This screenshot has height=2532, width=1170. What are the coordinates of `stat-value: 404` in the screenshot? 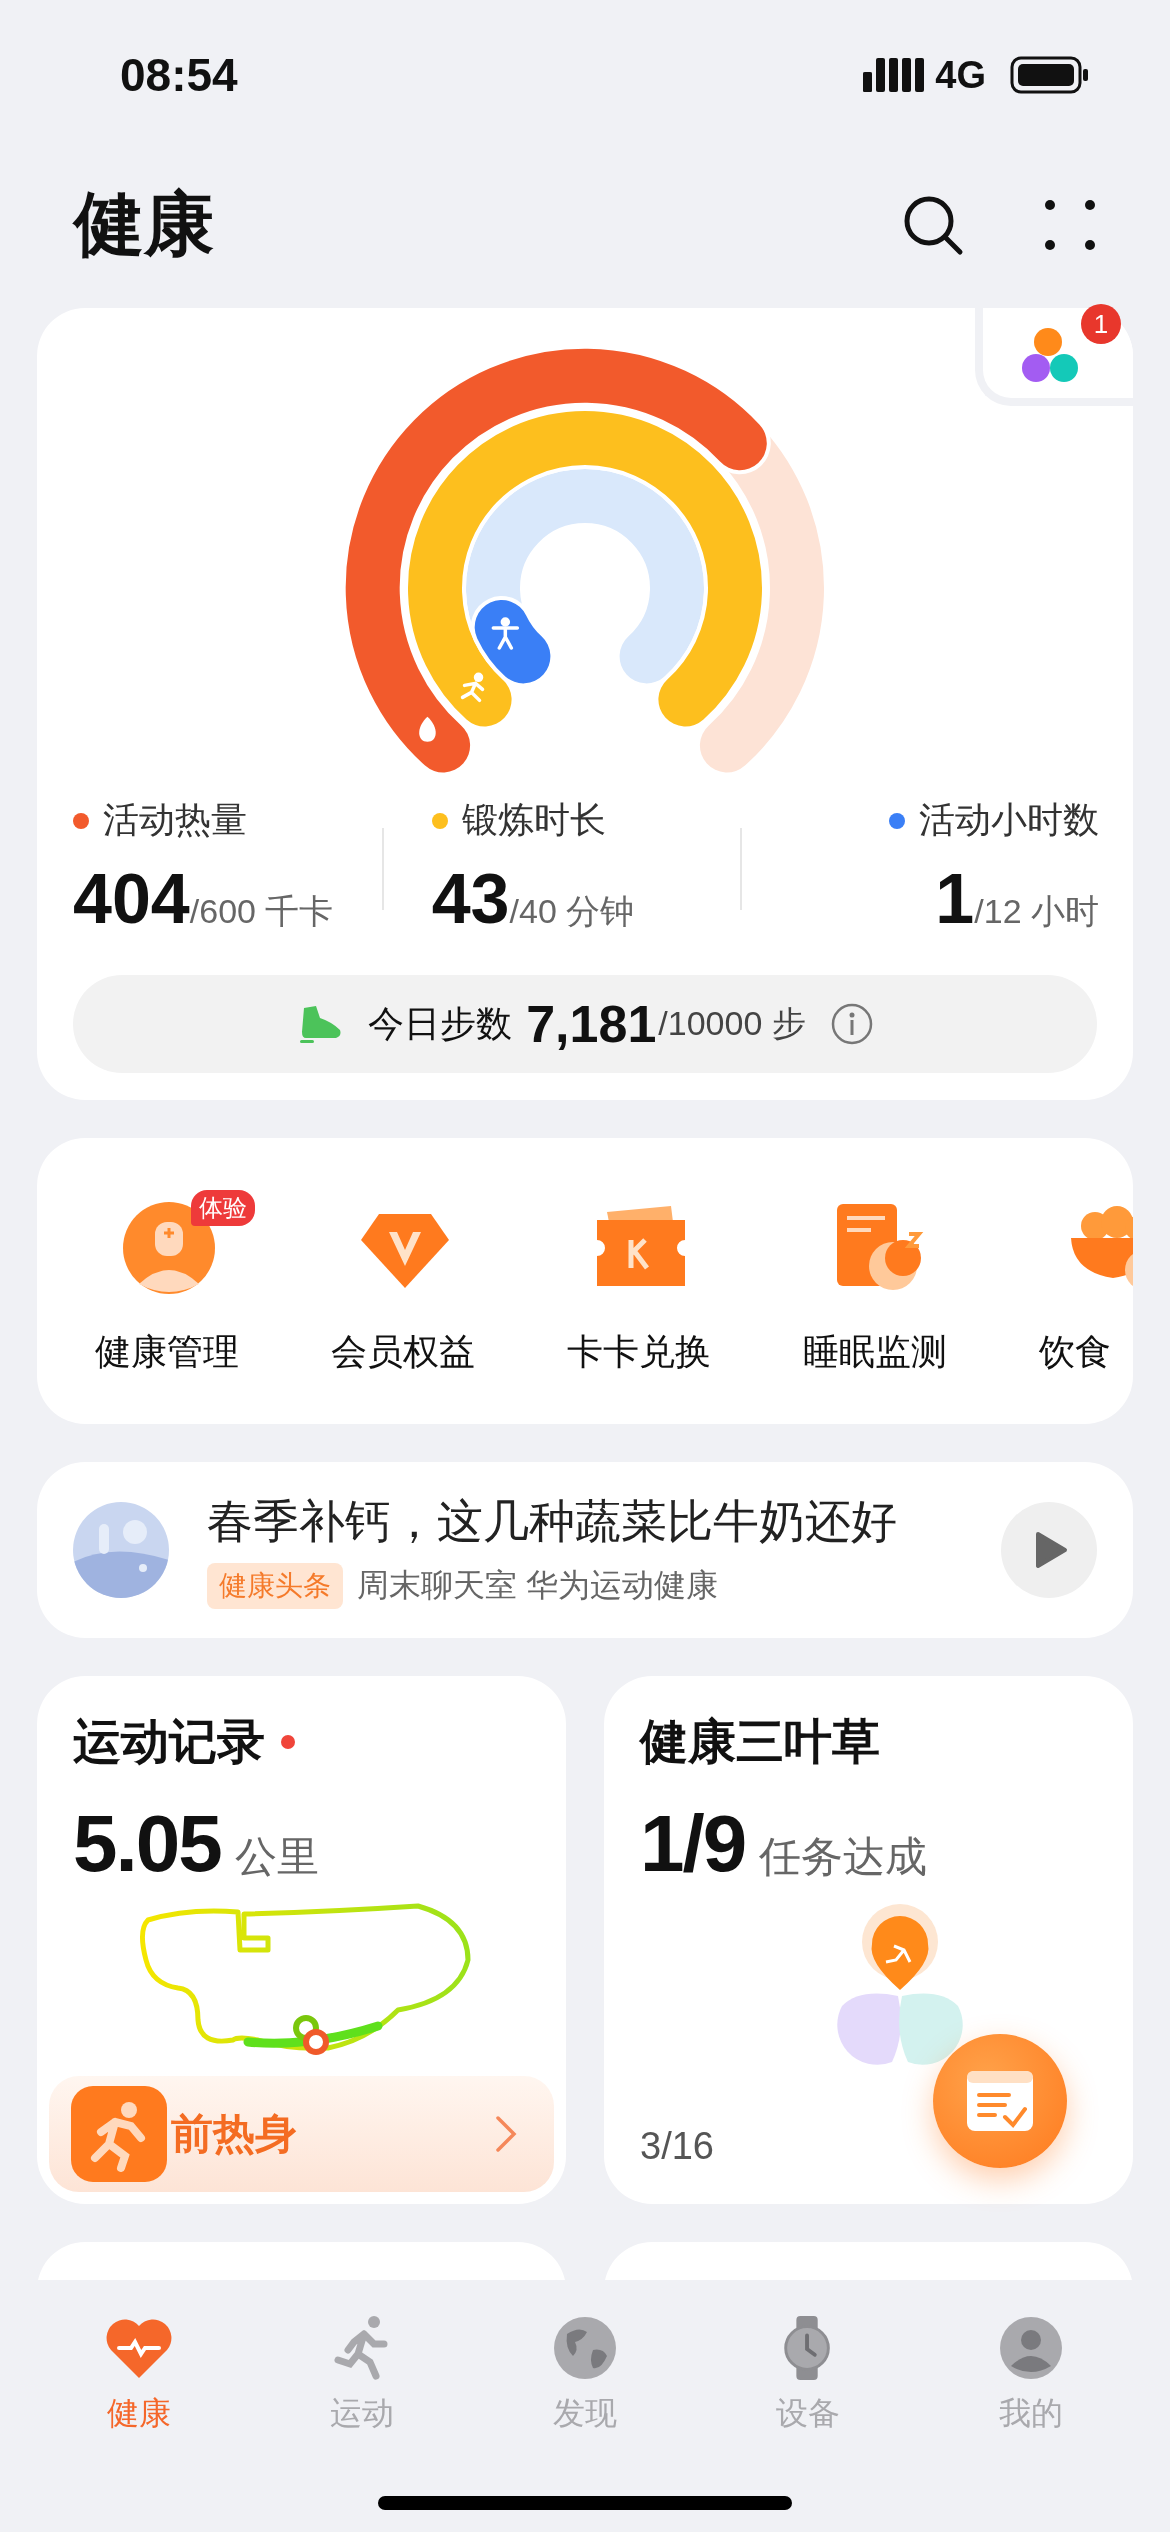 It's located at (131, 899).